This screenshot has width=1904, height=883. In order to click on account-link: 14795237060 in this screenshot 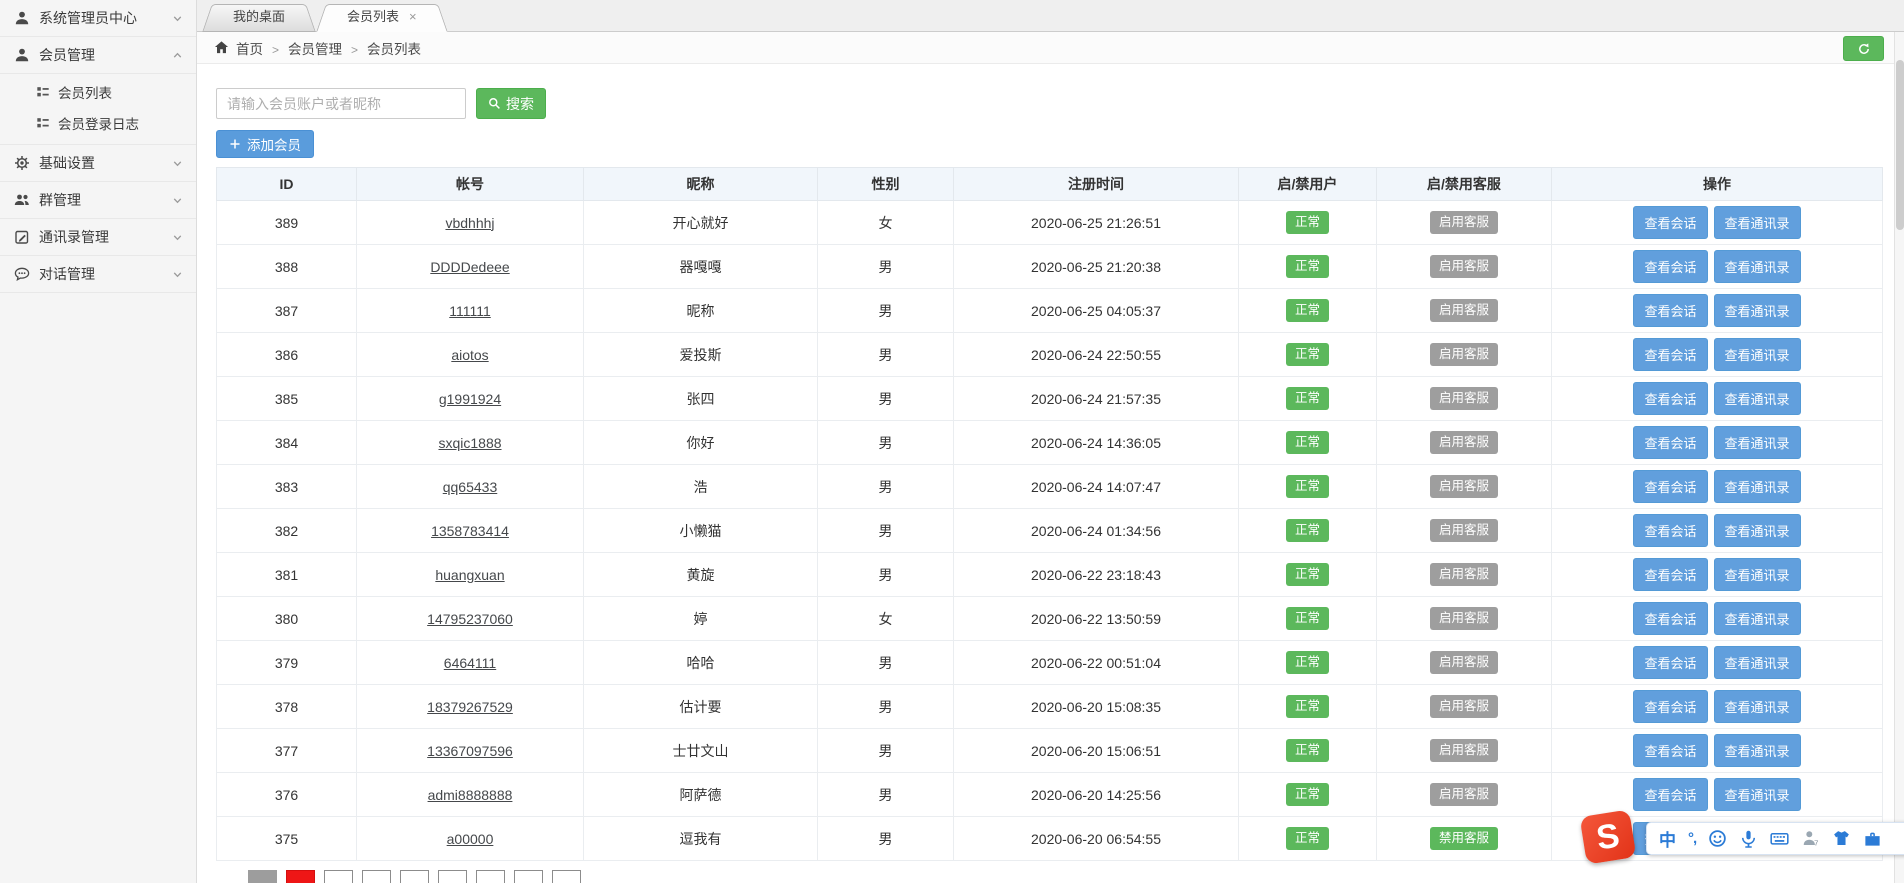, I will do `click(470, 619)`.